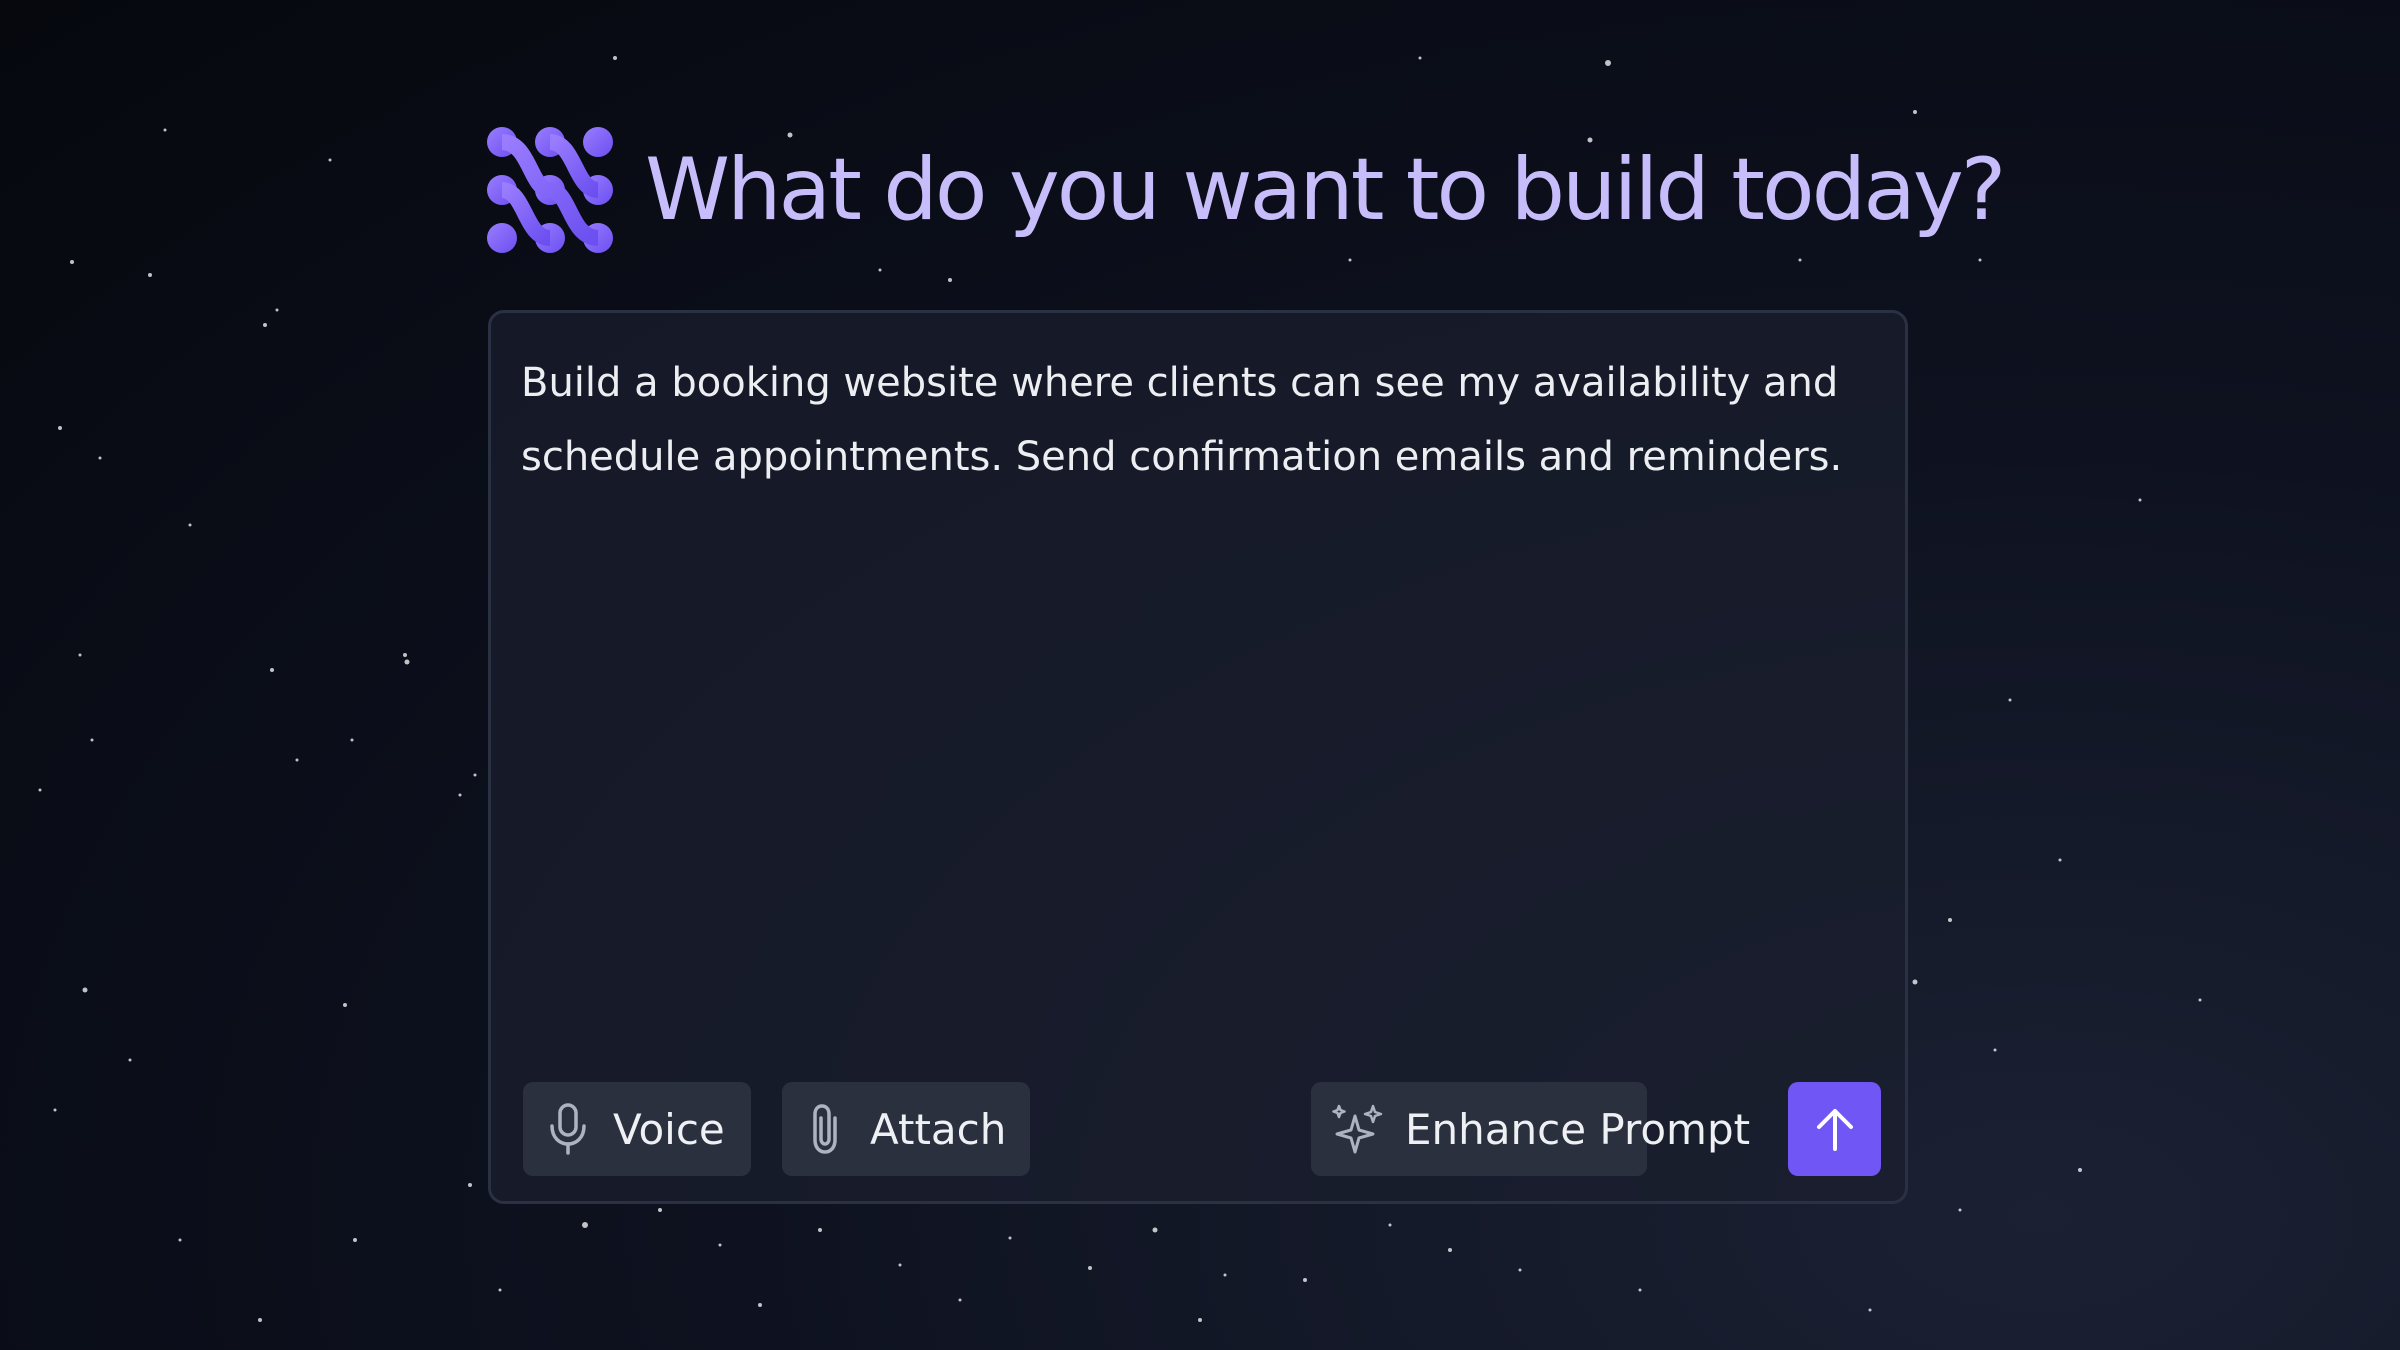  Describe the element at coordinates (669, 1129) in the screenshot. I see `voice-button-label: Voice` at that location.